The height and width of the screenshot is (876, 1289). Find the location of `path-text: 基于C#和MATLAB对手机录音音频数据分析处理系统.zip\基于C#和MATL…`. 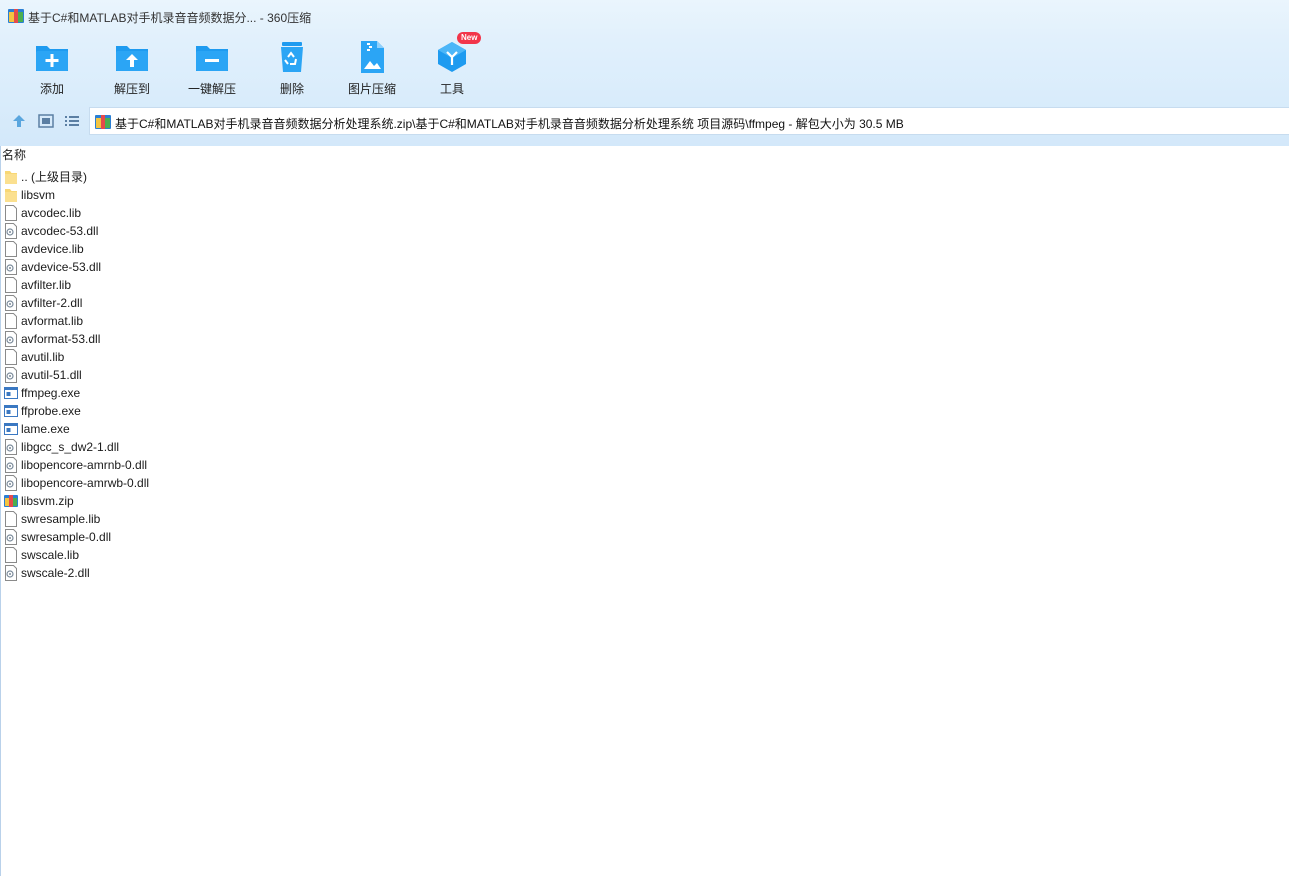

path-text: 基于C#和MATLAB对手机录音音频数据分析处理系统.zip\基于C#和MATL… is located at coordinates (509, 124).